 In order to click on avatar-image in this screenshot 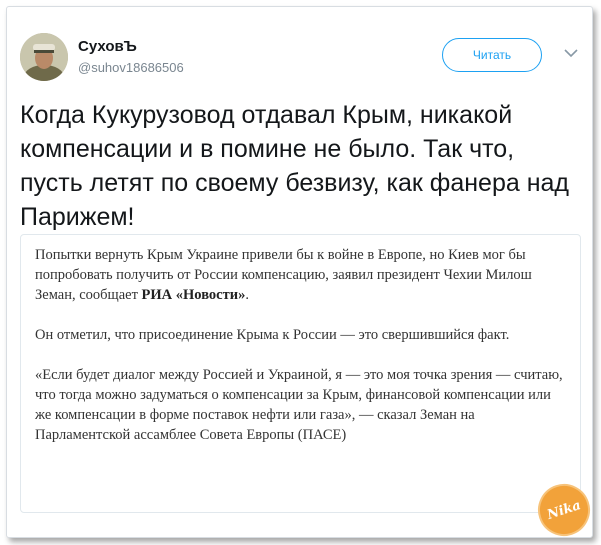, I will do `click(44, 57)`.